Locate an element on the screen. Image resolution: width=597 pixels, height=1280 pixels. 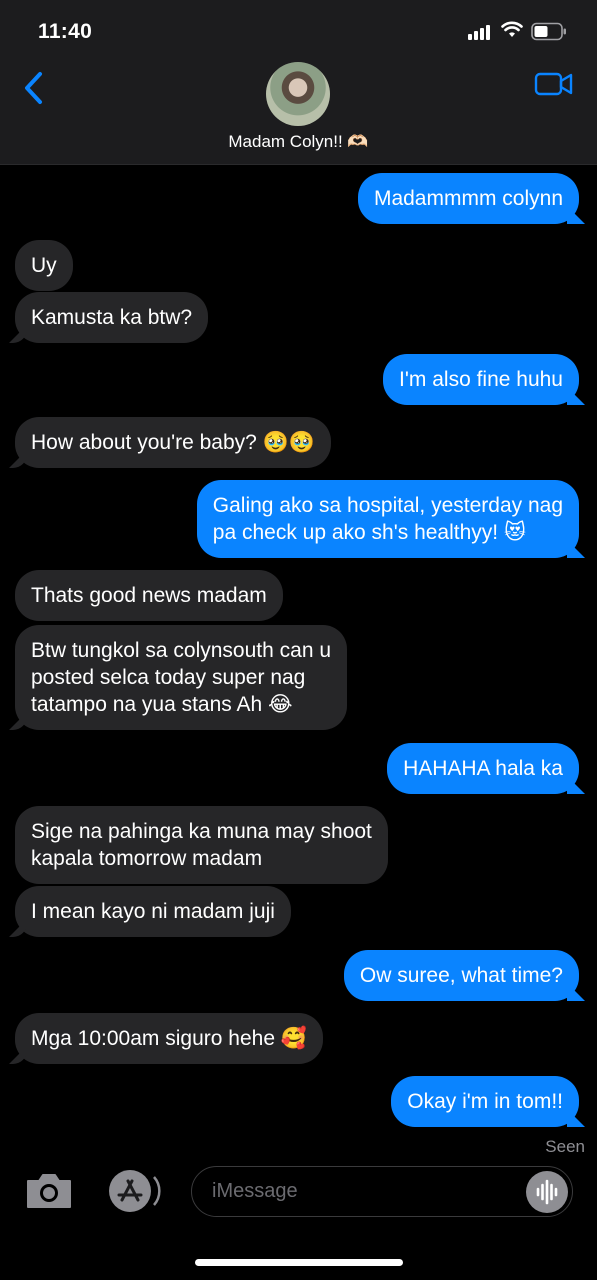
video-camera-icon is located at coordinates (553, 84).